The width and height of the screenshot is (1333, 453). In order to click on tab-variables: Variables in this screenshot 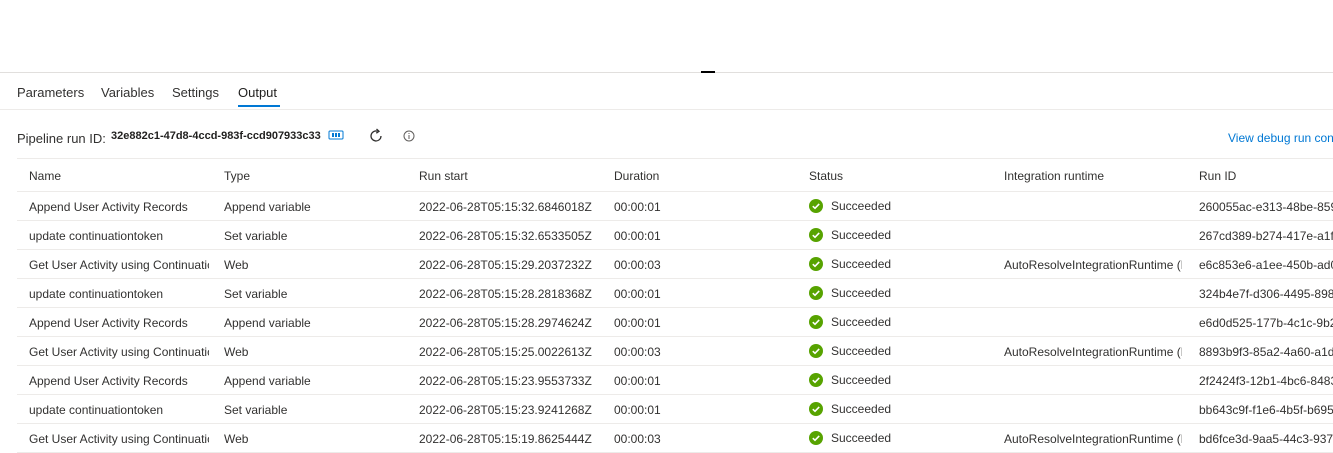, I will do `click(127, 92)`.